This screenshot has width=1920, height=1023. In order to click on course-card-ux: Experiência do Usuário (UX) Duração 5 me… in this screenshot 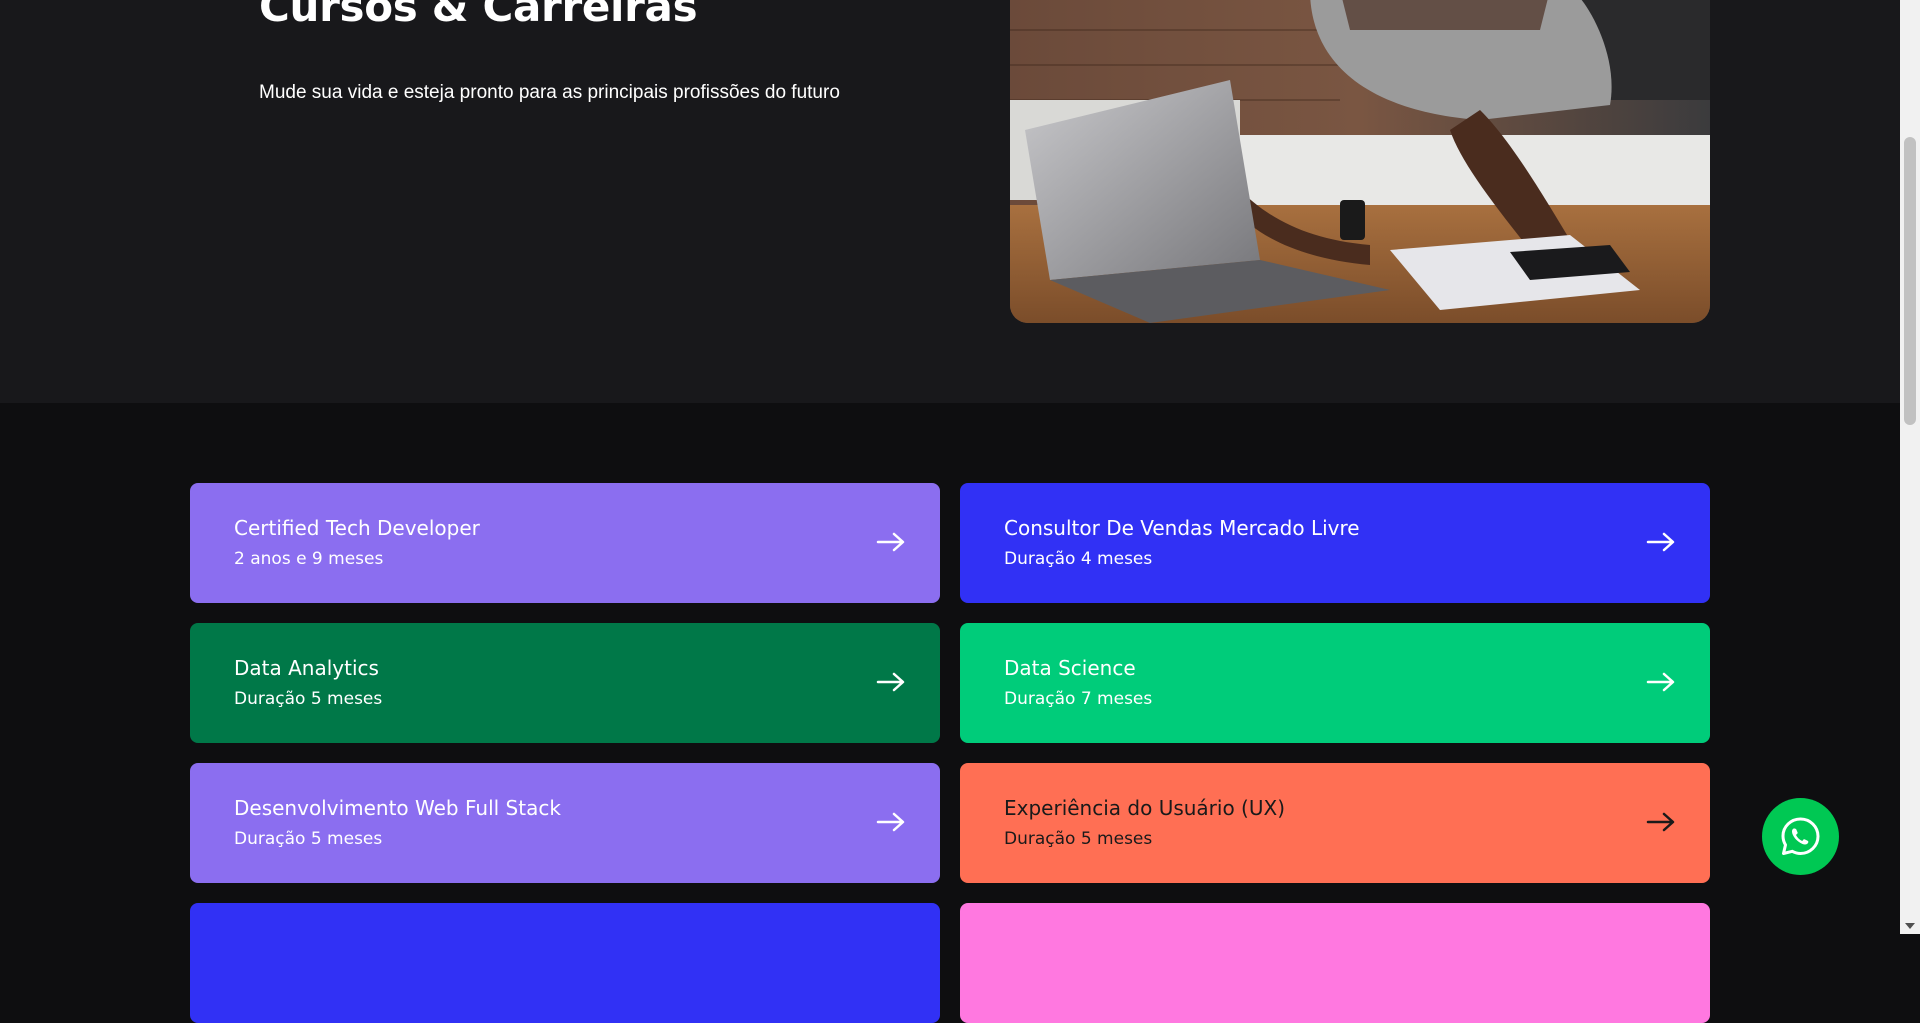, I will do `click(1335, 823)`.